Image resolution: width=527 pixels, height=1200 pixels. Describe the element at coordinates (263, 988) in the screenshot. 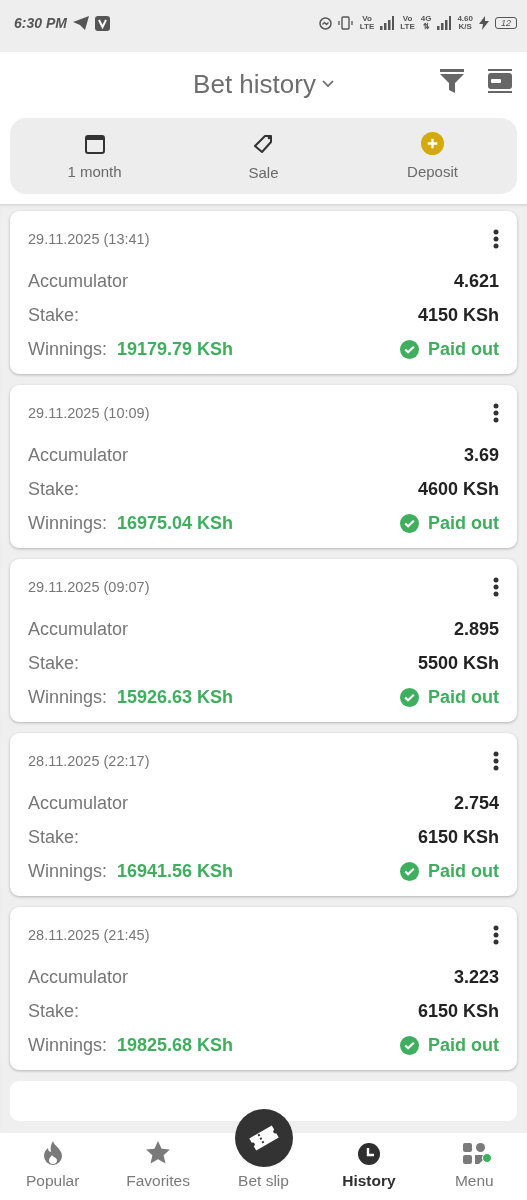

I see `bet-card: 28.11.2025 (21:45) Accumulator 3.223 Stake: 6150 KSh Winnings: 19825.68 KSh Paid out` at that location.